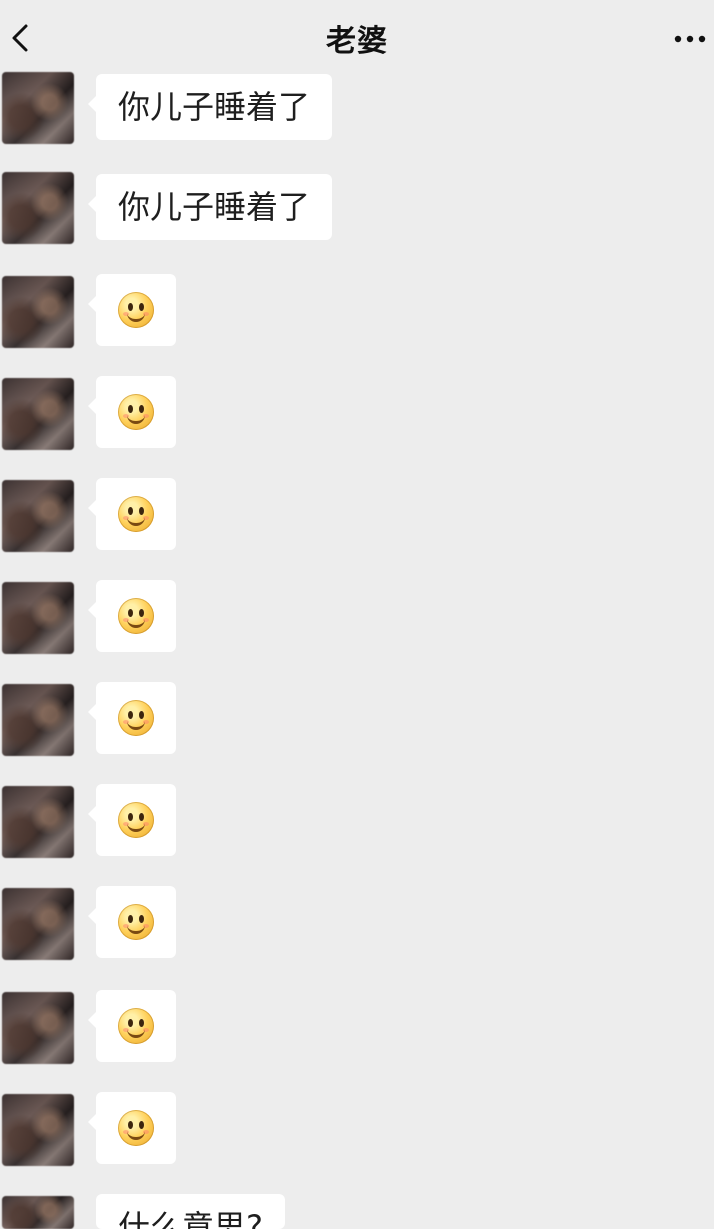 The image size is (714, 1229). Describe the element at coordinates (357, 41) in the screenshot. I see `chat-title: 老婆` at that location.